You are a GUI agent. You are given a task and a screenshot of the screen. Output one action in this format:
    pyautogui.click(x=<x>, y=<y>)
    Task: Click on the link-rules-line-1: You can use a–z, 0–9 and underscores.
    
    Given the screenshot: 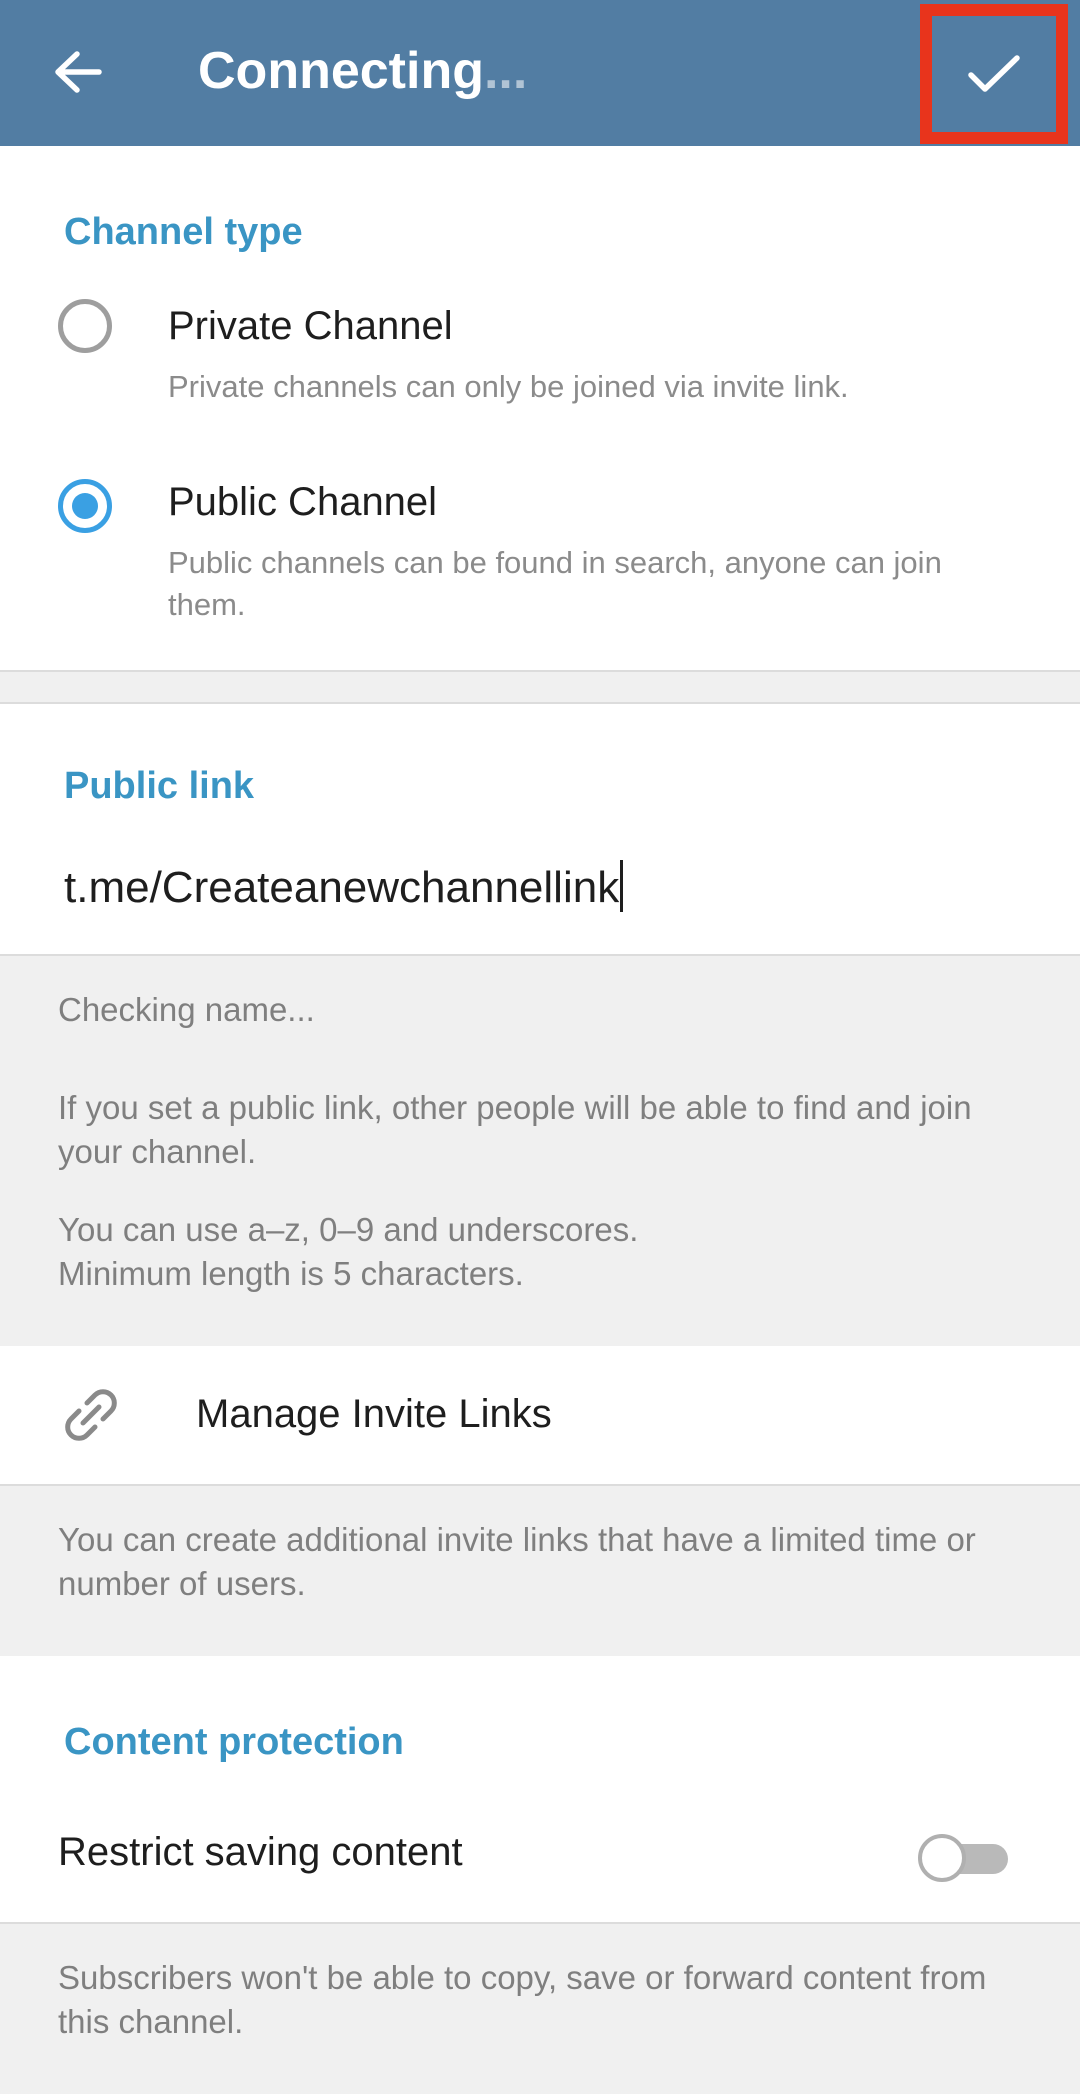 What is the action you would take?
    pyautogui.click(x=348, y=1229)
    